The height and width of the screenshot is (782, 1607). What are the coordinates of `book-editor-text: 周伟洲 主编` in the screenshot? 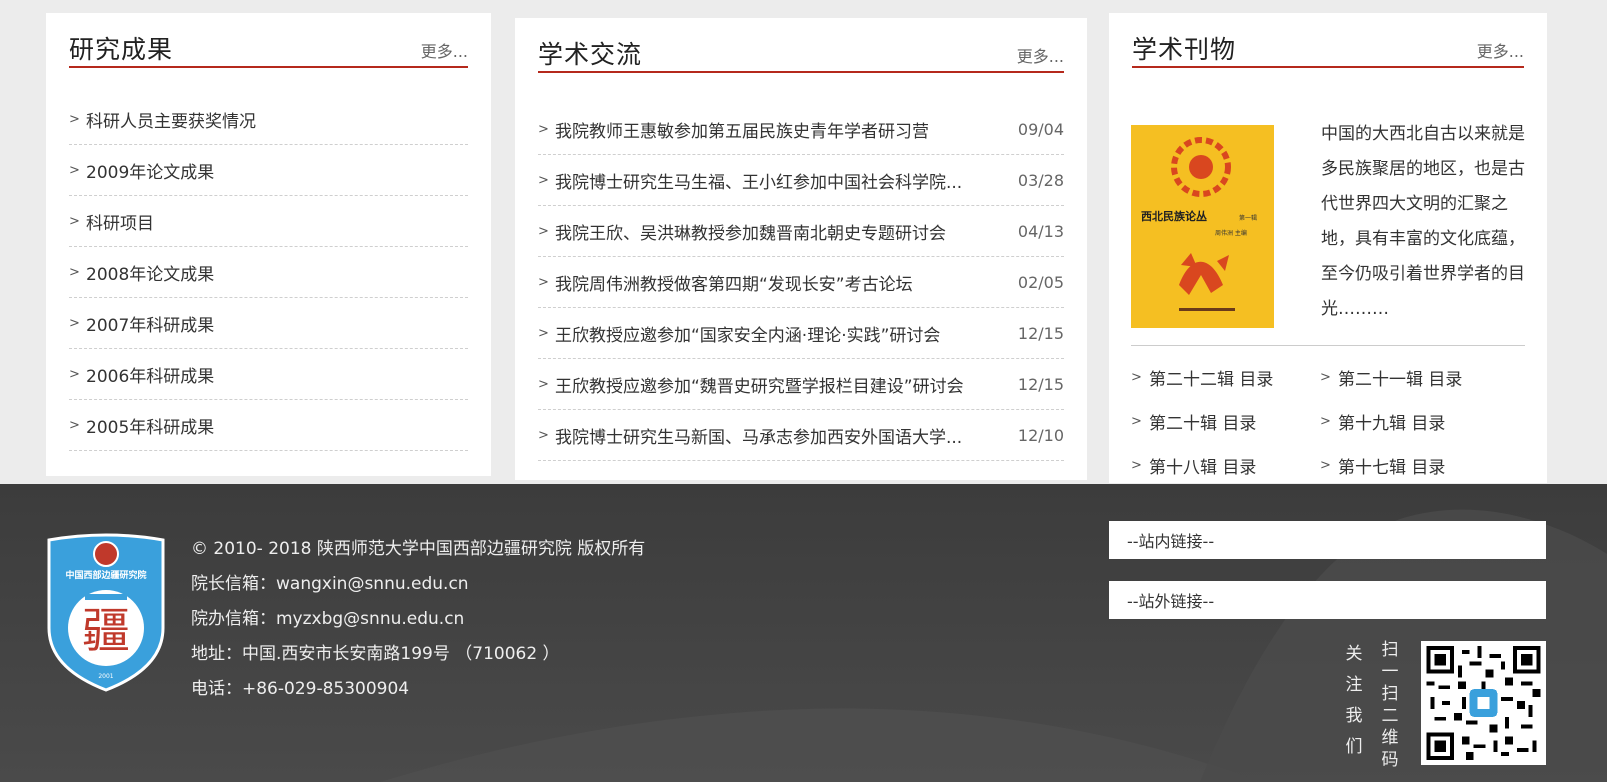 It's located at (1231, 233).